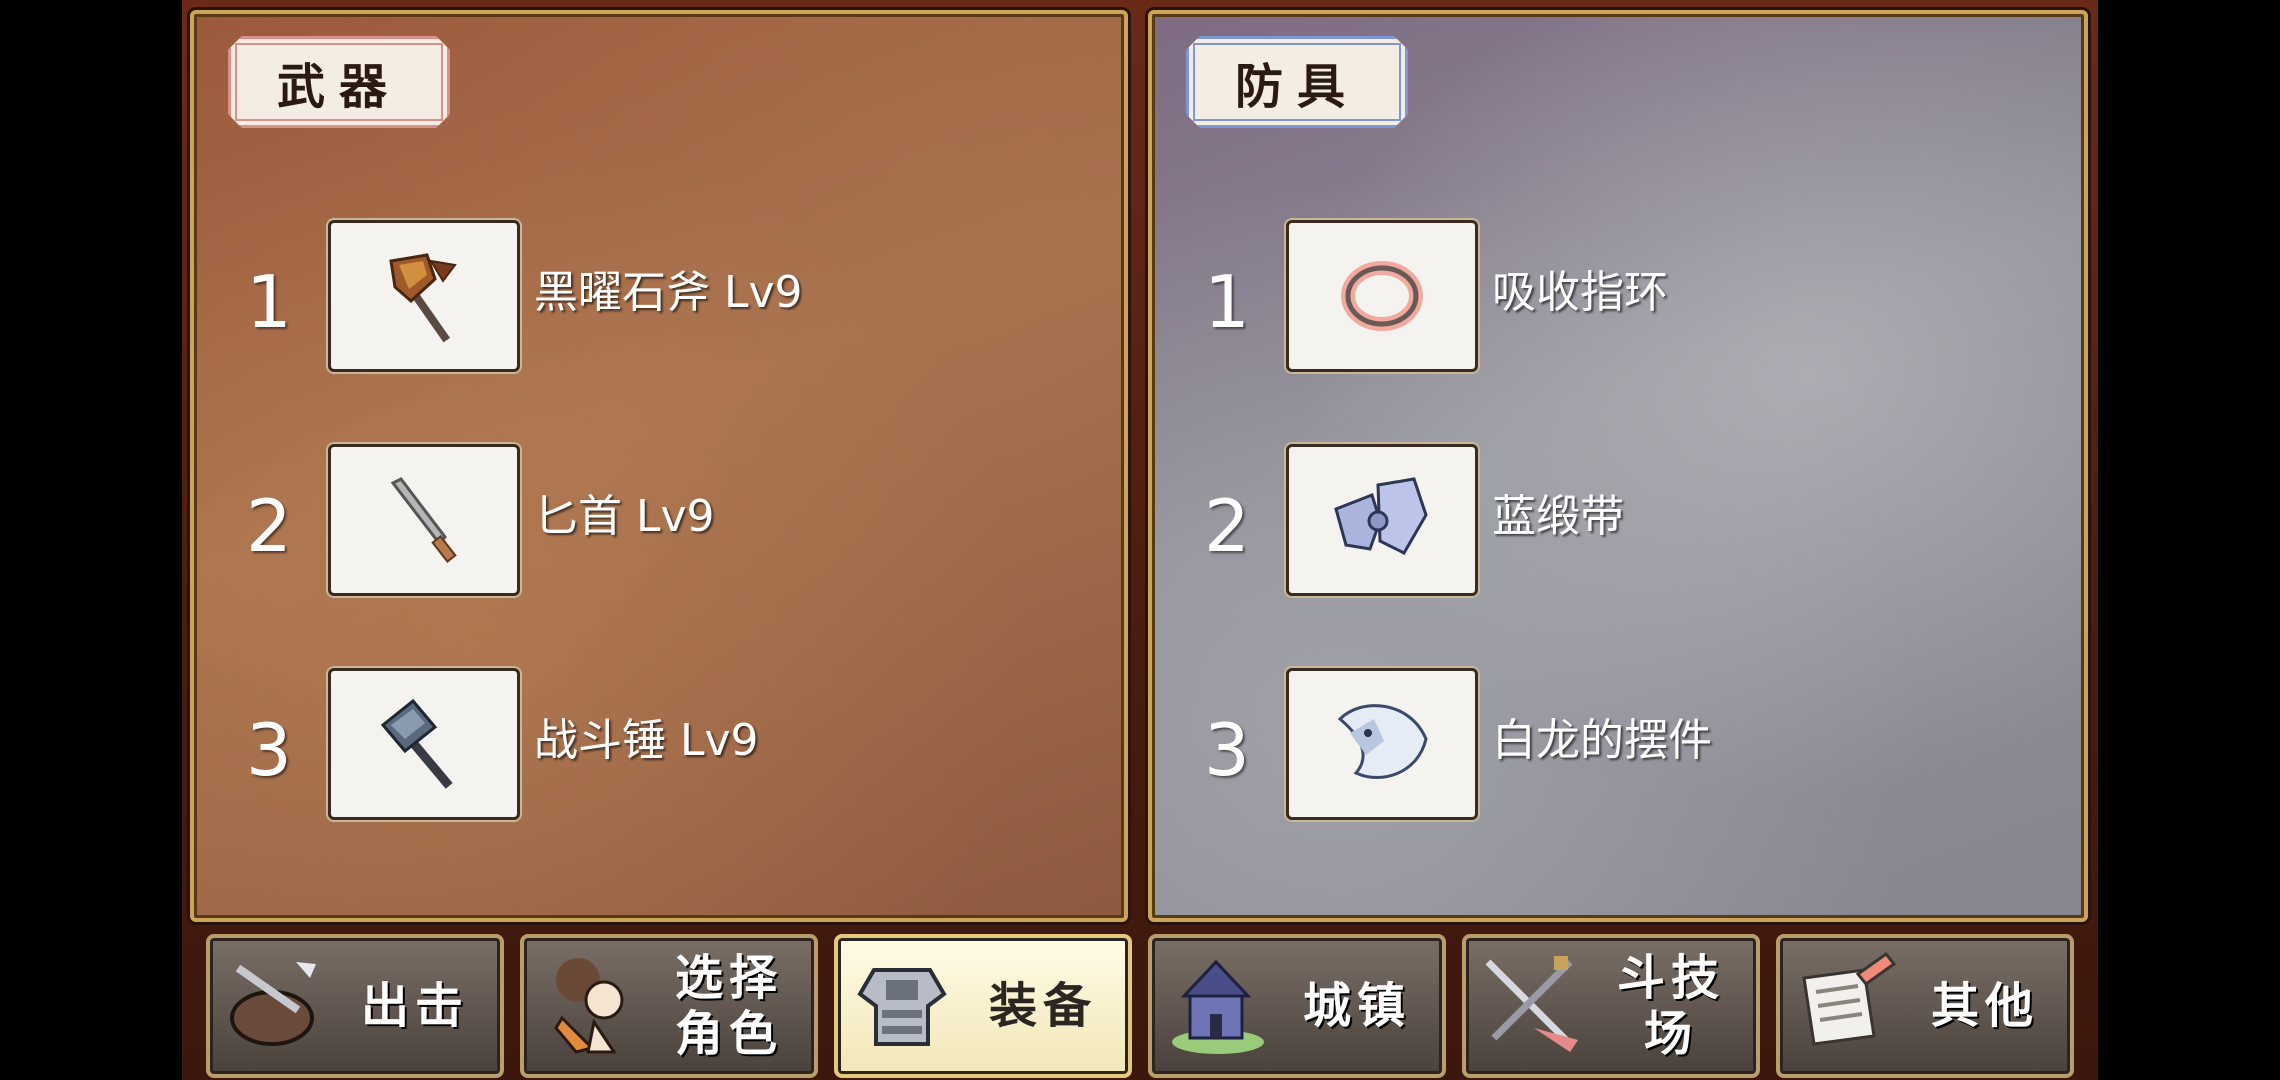 The width and height of the screenshot is (2280, 1080). Describe the element at coordinates (589, 1006) in the screenshot. I see `character-select-icon` at that location.